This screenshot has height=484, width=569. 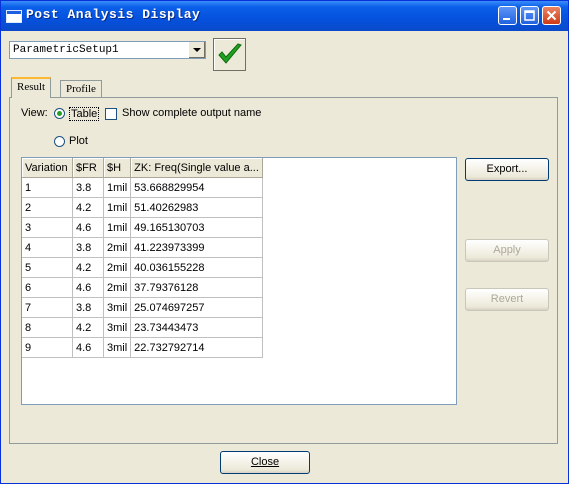 I want to click on column-header: $FR, so click(x=88, y=168).